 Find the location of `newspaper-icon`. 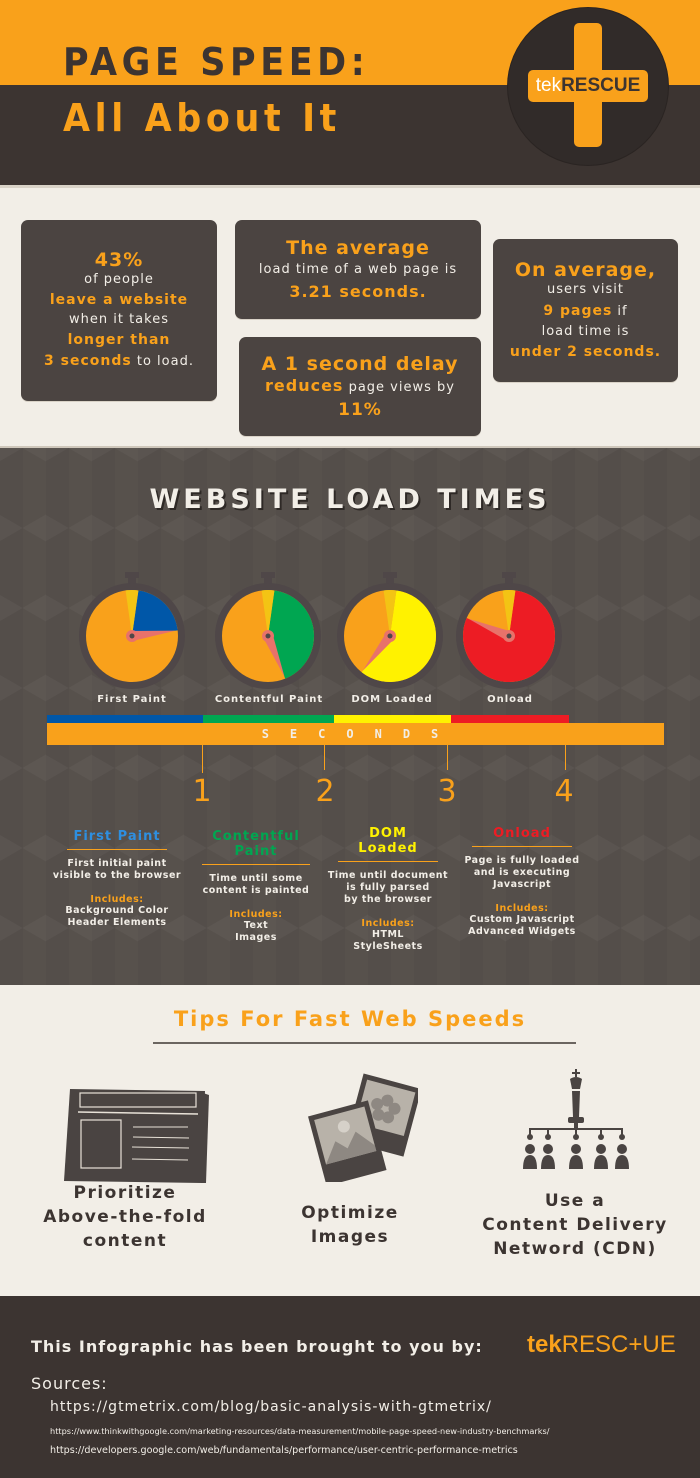

newspaper-icon is located at coordinates (135, 1138).